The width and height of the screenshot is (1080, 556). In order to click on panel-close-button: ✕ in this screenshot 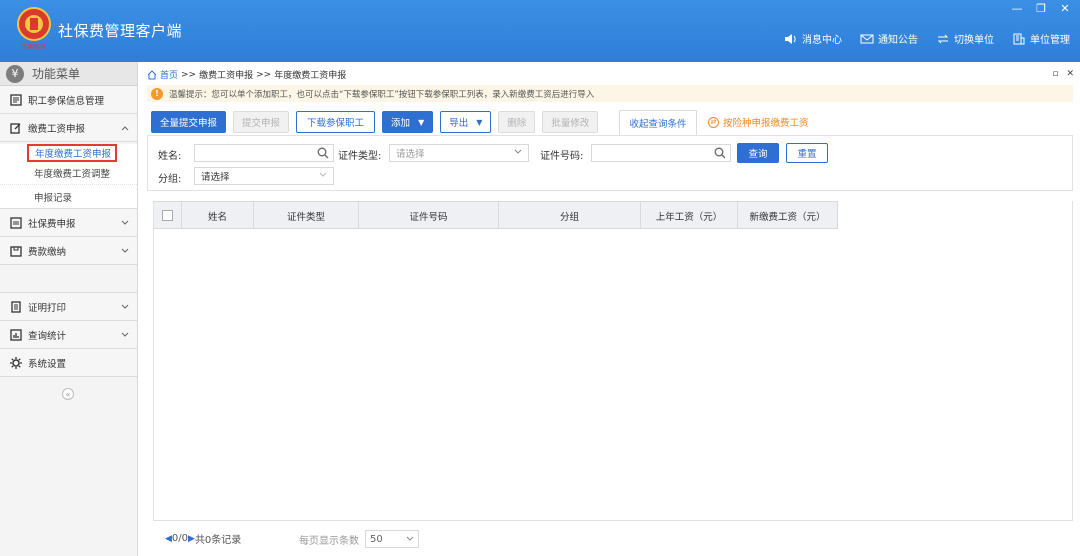, I will do `click(1070, 74)`.